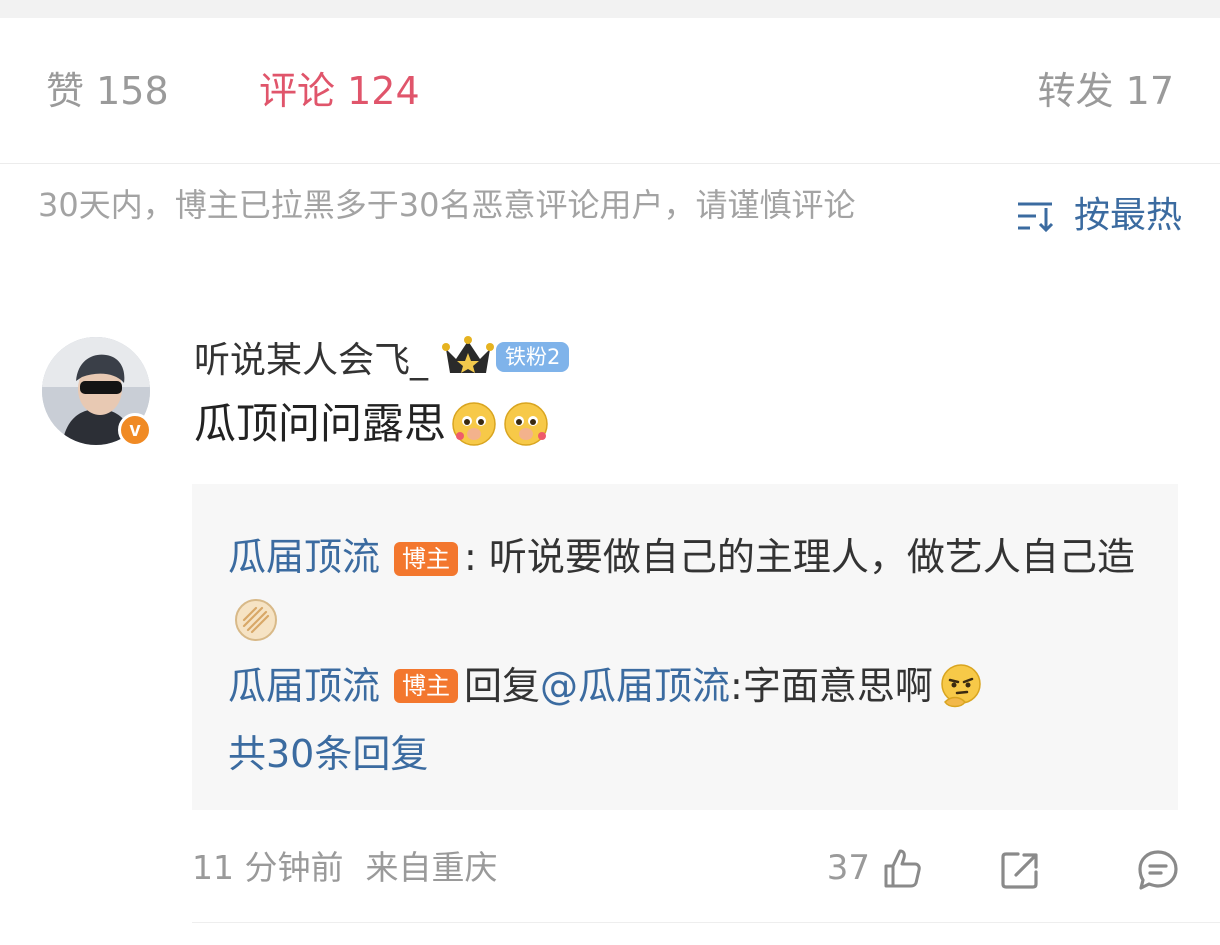  I want to click on username-row: 听说某人会飞_ 铁粉2, so click(382, 357).